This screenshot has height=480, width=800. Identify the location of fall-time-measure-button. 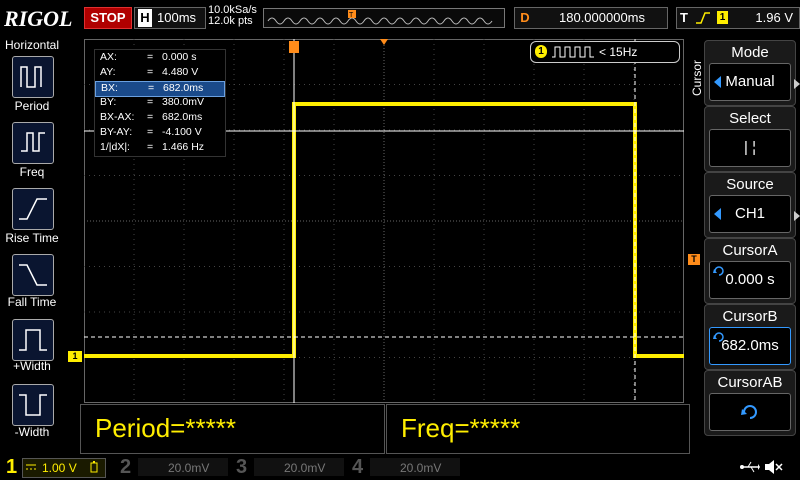
(33, 275).